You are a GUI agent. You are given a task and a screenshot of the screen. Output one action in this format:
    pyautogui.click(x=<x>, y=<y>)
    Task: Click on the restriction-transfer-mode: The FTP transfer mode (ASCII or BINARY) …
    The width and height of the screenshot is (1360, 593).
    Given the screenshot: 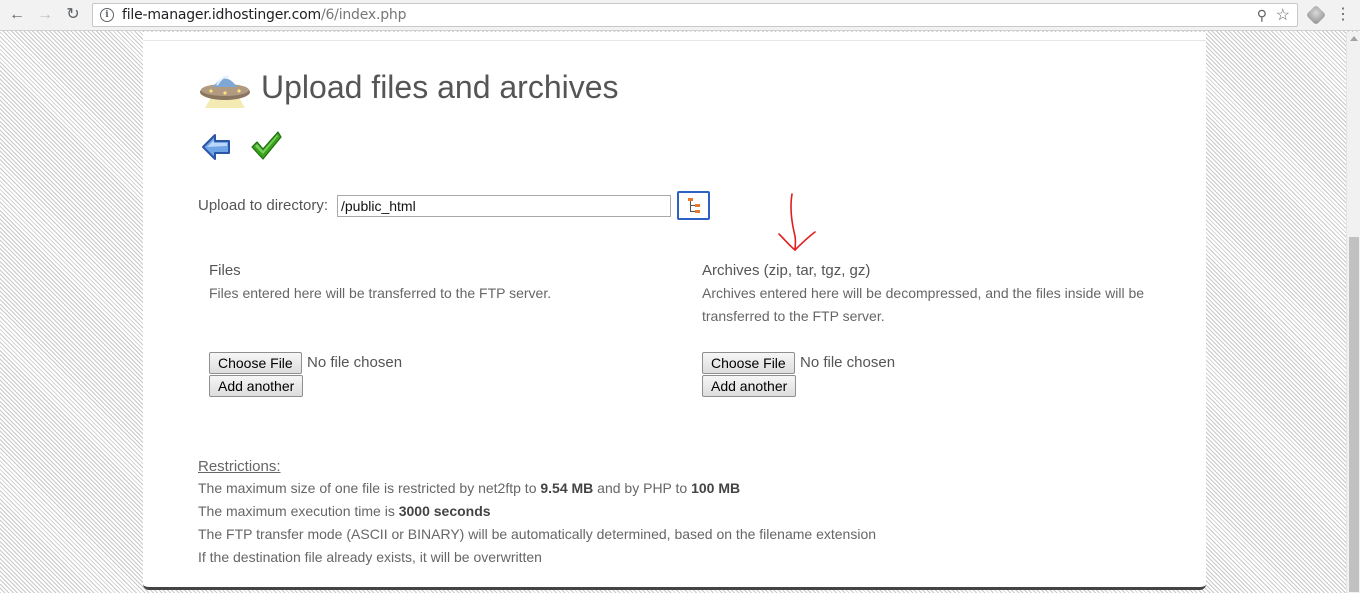 What is the action you would take?
    pyautogui.click(x=537, y=534)
    